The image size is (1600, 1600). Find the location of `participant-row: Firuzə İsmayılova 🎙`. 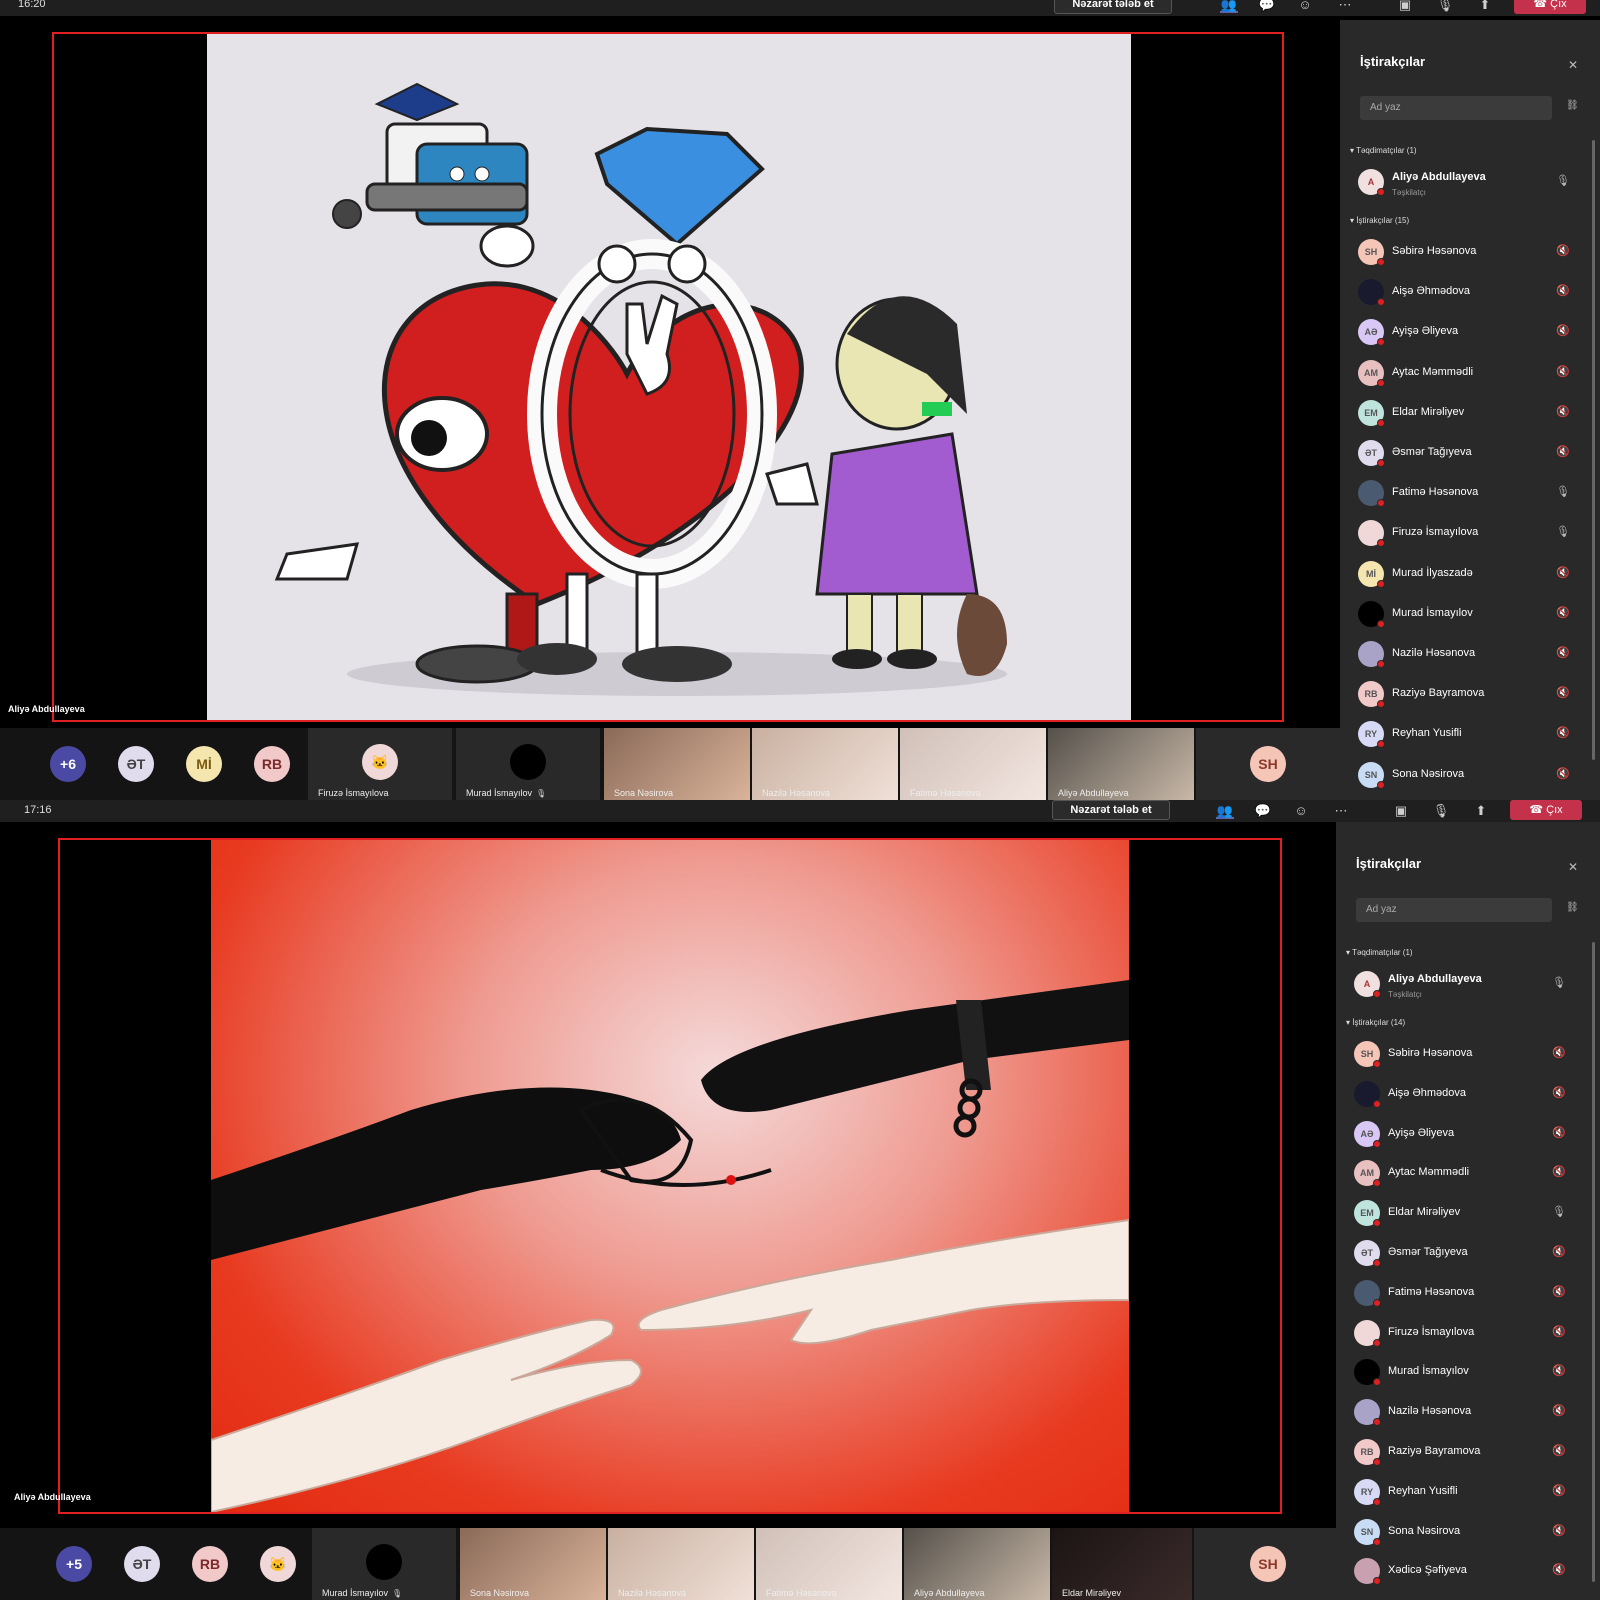

participant-row: Firuzə İsmayılova 🎙 is located at coordinates (1473, 534).